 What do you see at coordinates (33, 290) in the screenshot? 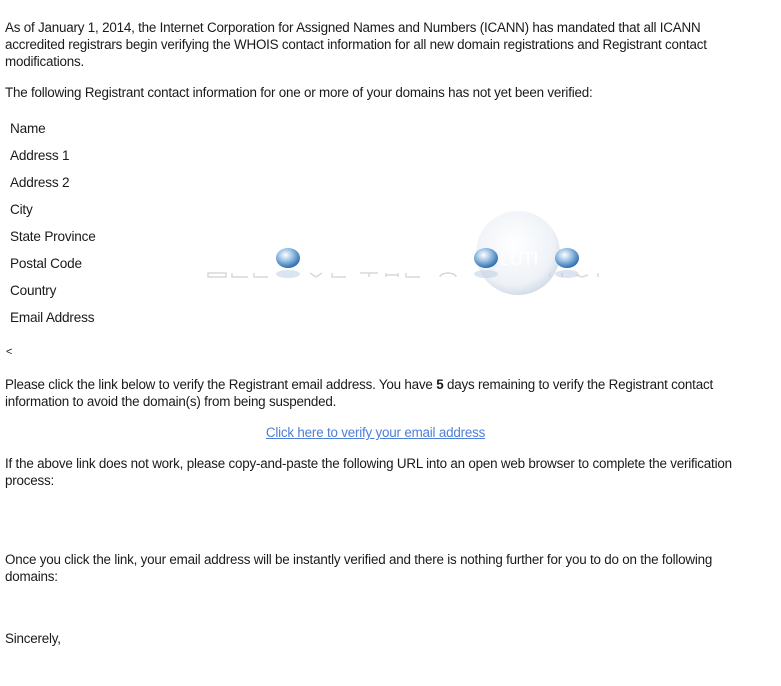
I see `field-country: Country` at bounding box center [33, 290].